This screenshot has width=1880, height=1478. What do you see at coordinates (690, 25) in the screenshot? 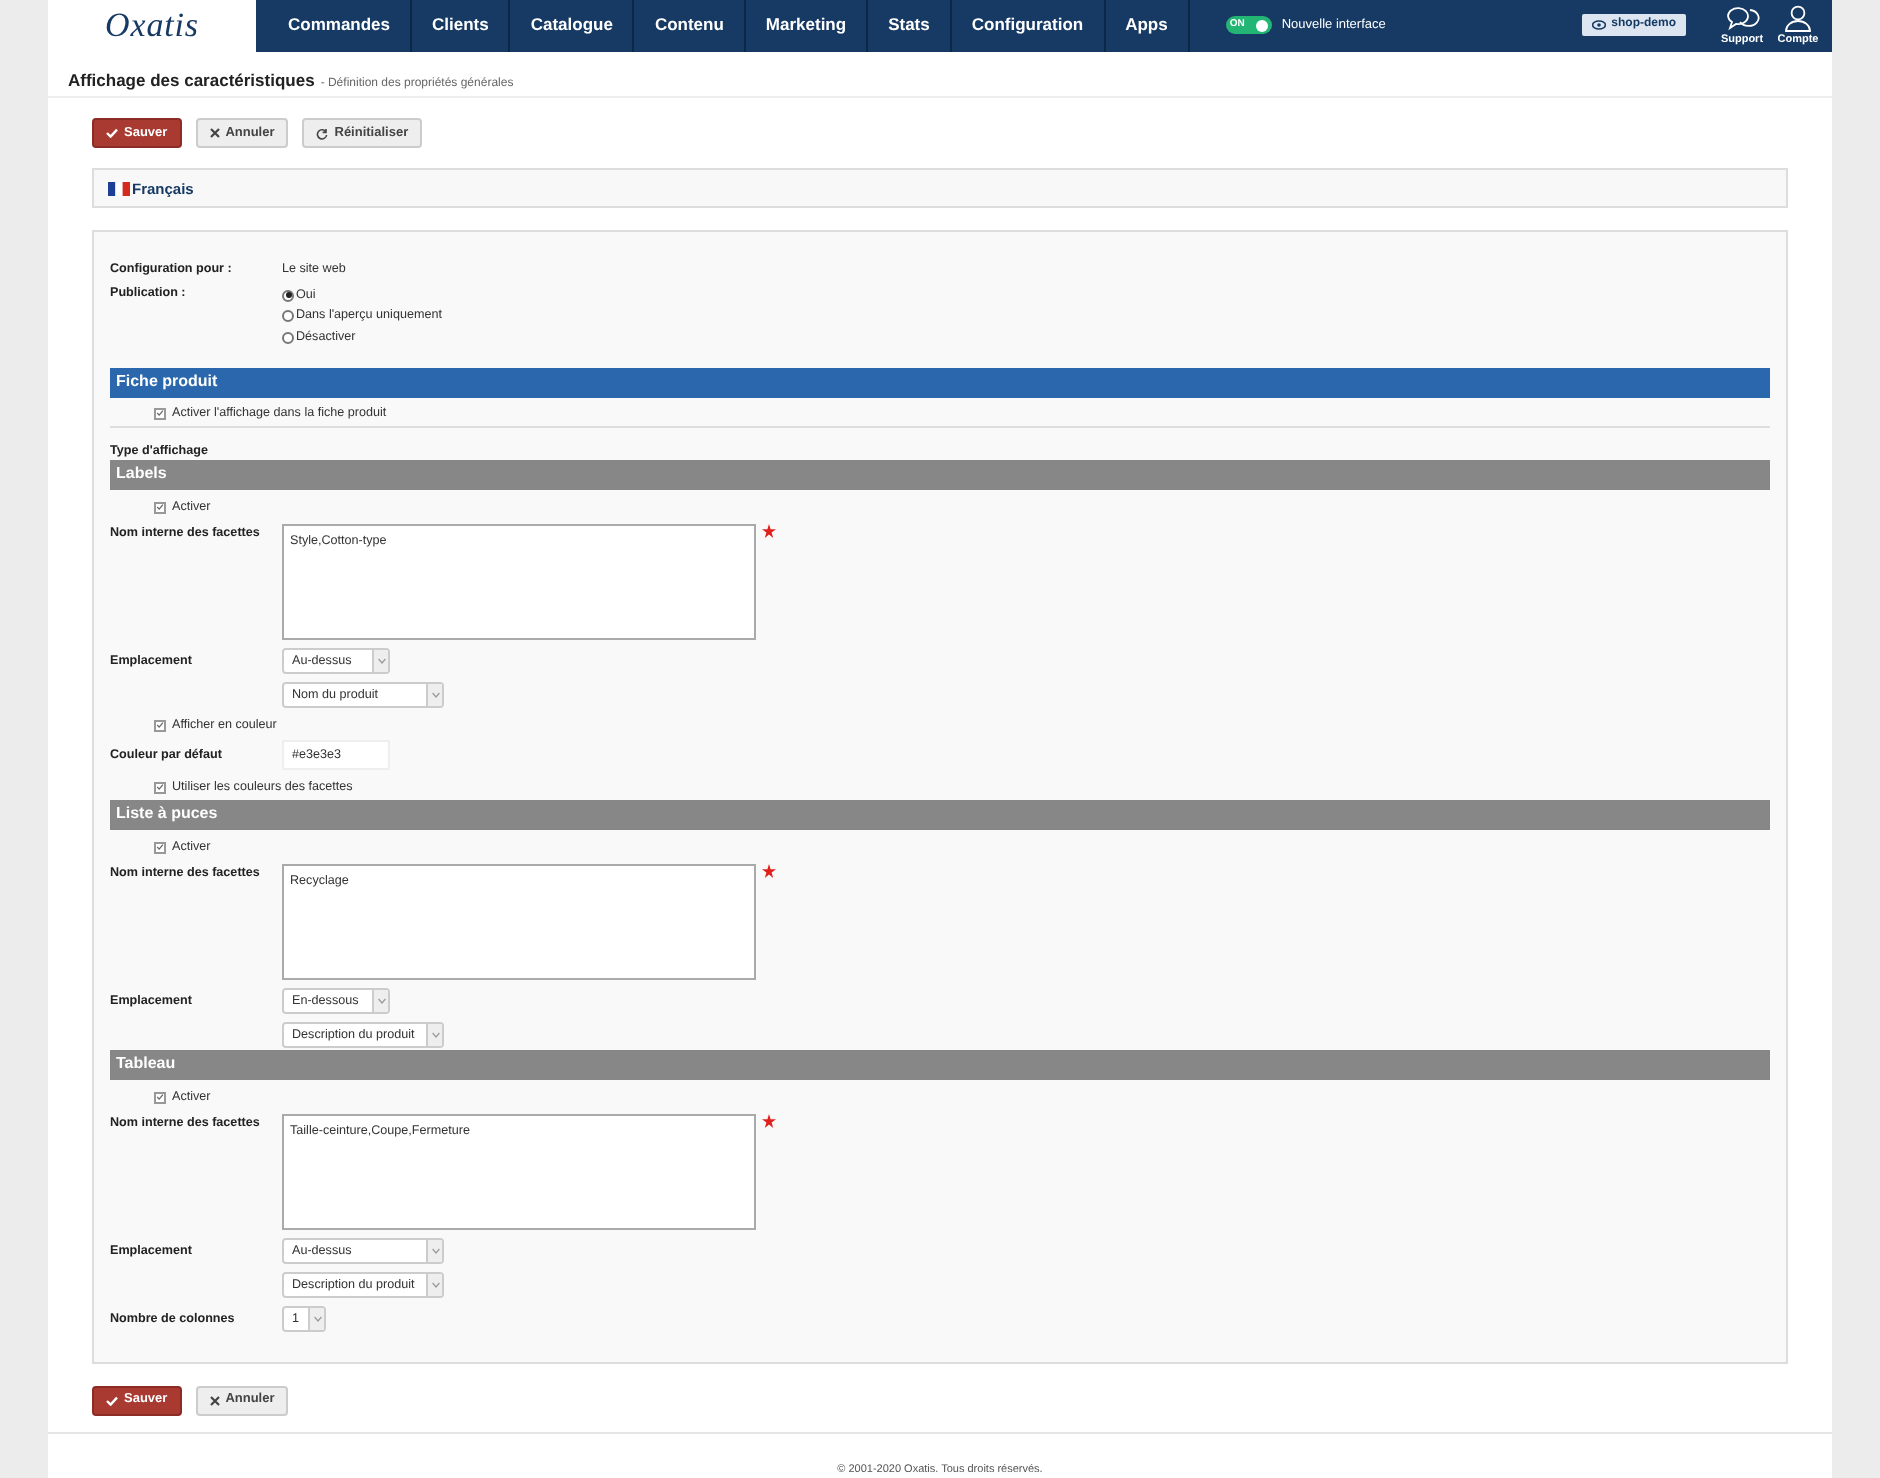
I see `nav-item: Contenu` at bounding box center [690, 25].